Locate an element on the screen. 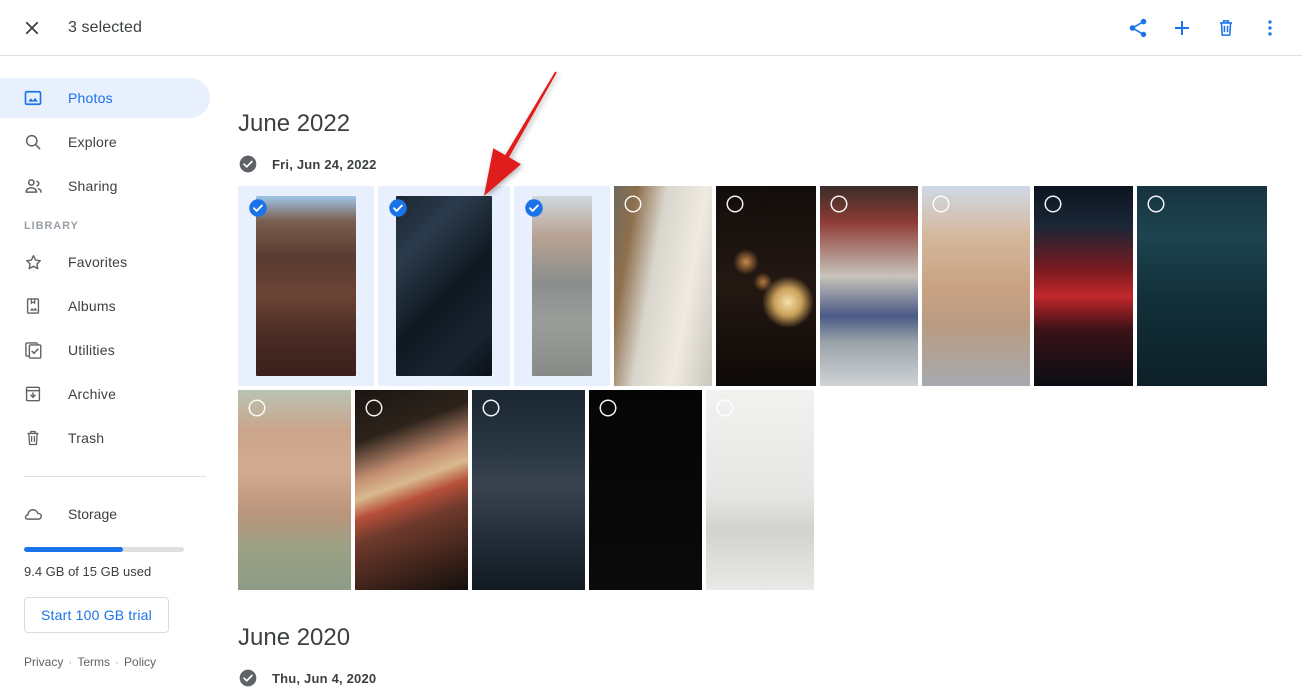 This screenshot has width=1302, height=689. close-selection-button is located at coordinates (32, 28).